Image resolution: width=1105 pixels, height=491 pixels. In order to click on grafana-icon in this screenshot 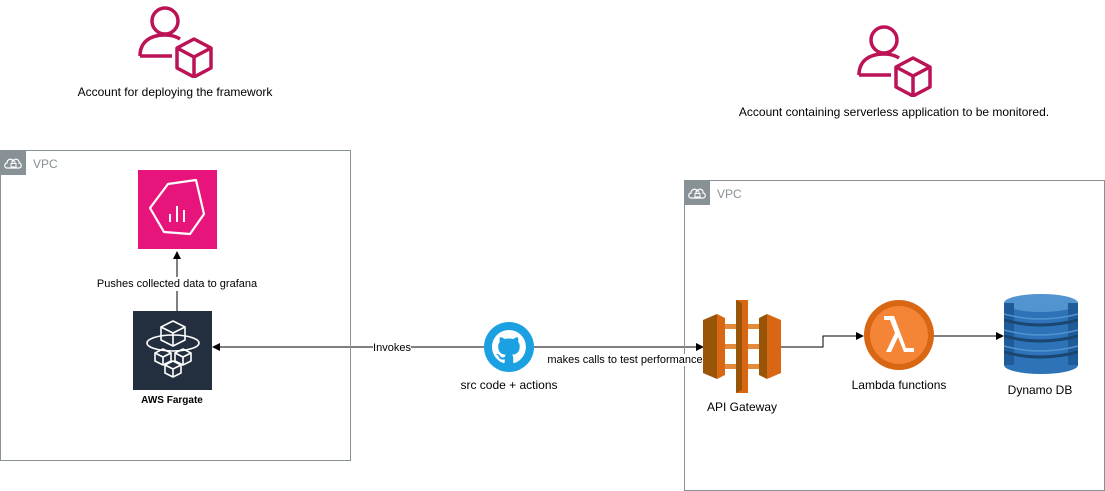, I will do `click(177, 207)`.